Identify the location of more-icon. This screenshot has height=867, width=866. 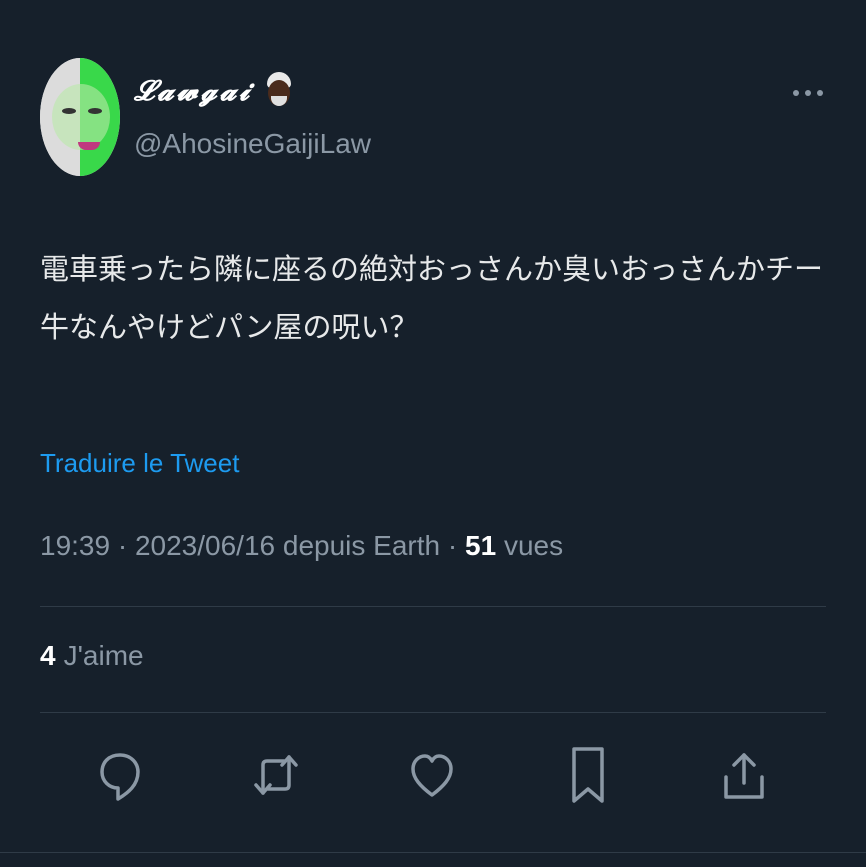
(808, 94).